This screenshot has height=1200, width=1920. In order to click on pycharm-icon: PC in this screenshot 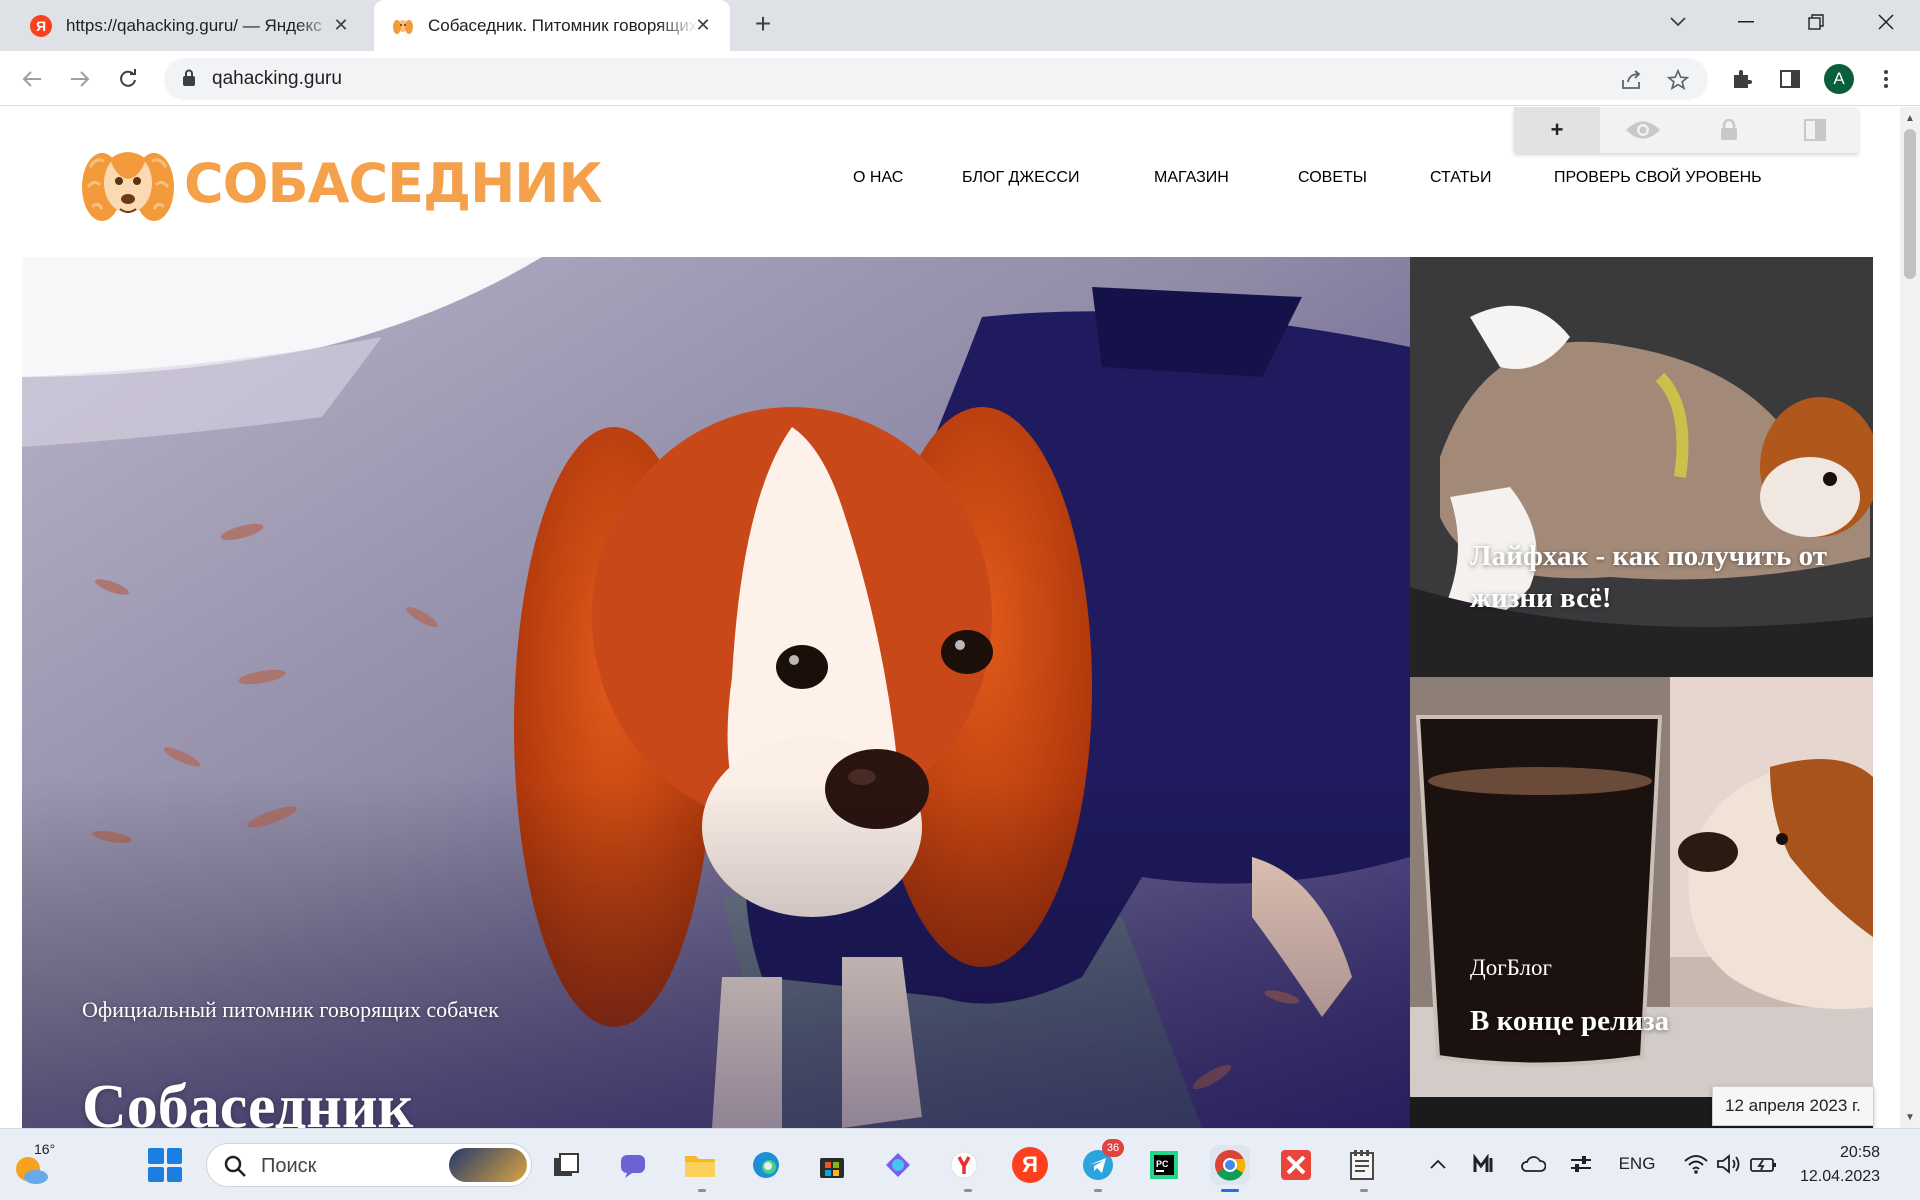, I will do `click(1164, 1165)`.